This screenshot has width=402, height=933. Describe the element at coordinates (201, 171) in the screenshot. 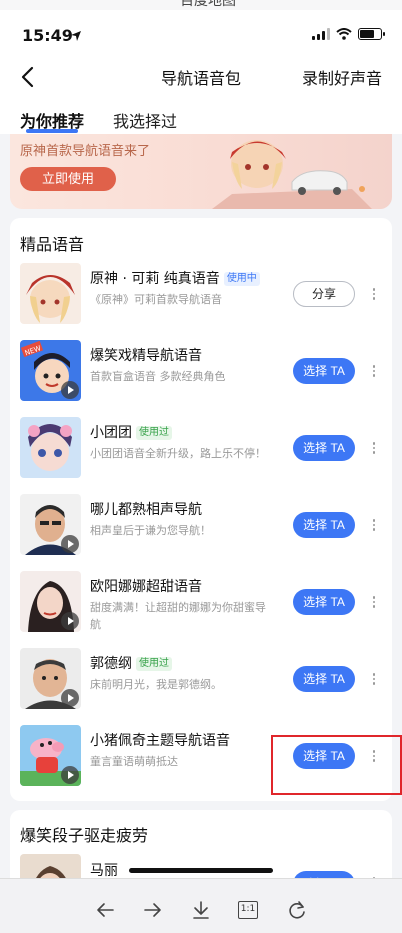

I see `promo-banner: 原神首款导航语音来了 立即使用` at that location.